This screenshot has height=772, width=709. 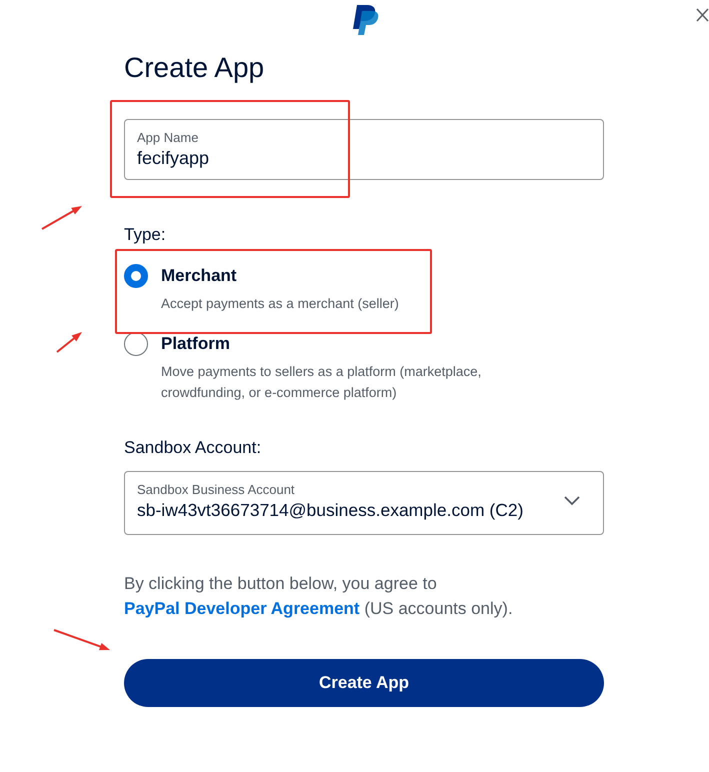 What do you see at coordinates (195, 68) in the screenshot?
I see `page-title: Create App` at bounding box center [195, 68].